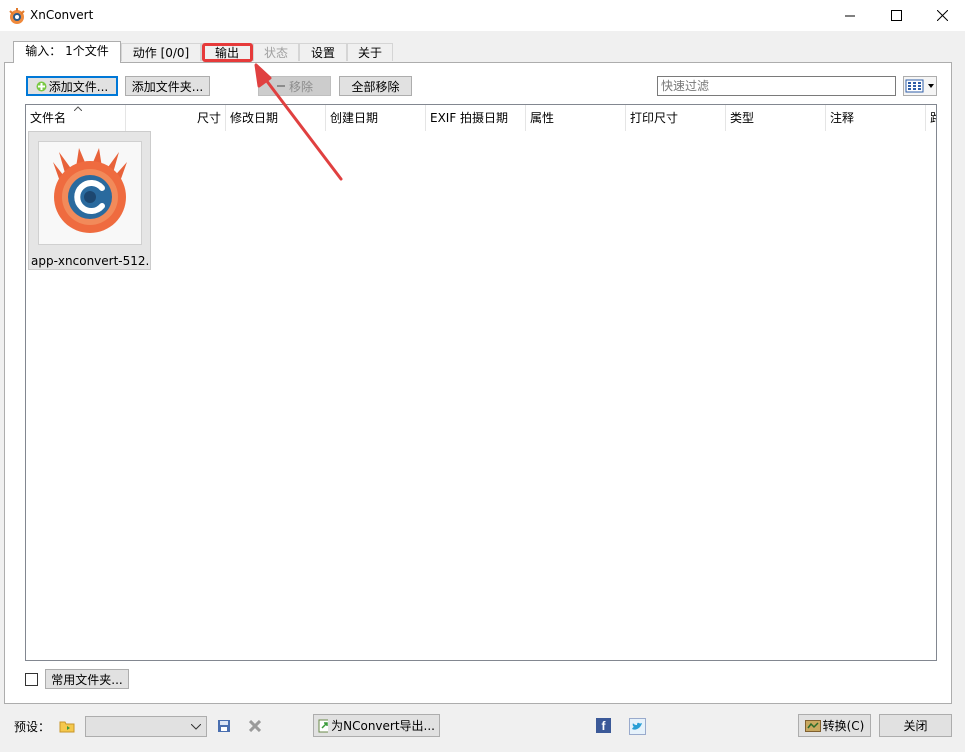  What do you see at coordinates (776, 86) in the screenshot?
I see `quick-filter-input: 快速过滤` at bounding box center [776, 86].